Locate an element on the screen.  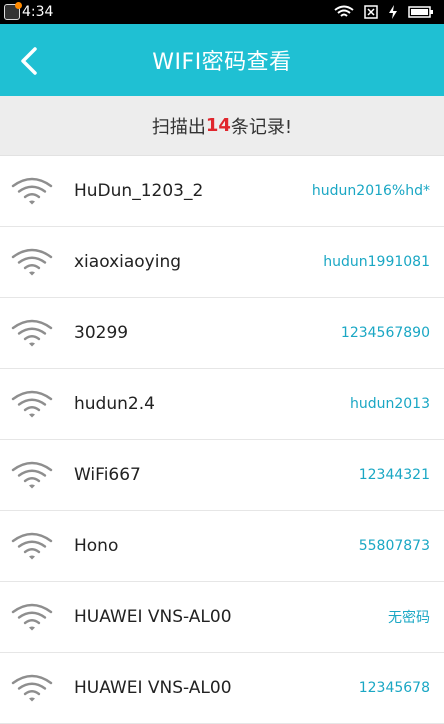
notification-app-icon is located at coordinates (13, 11).